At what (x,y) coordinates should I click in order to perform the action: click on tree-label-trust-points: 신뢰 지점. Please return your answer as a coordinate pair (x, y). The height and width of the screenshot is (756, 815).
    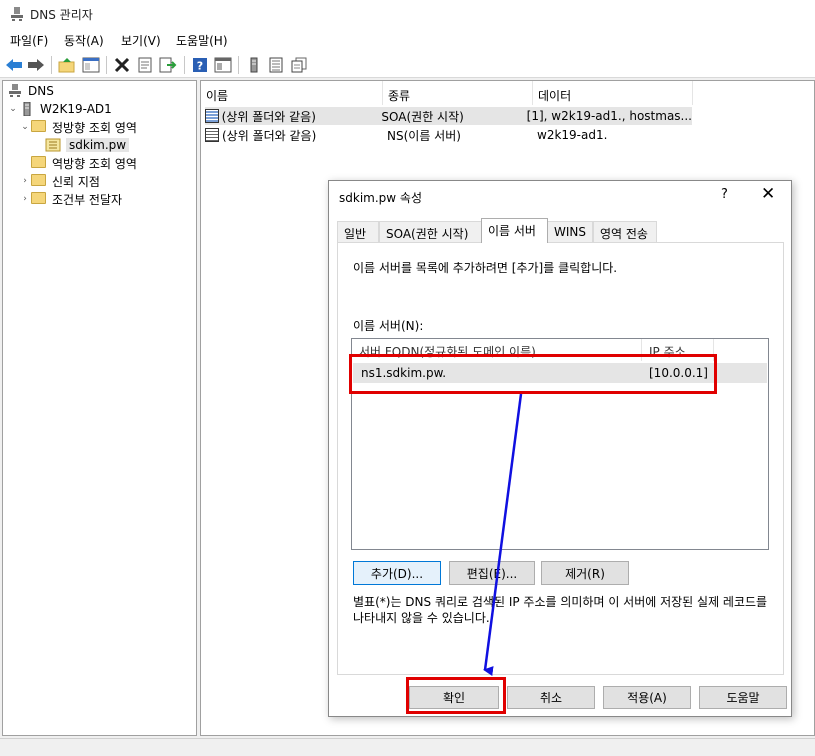
    Looking at the image, I should click on (76, 181).